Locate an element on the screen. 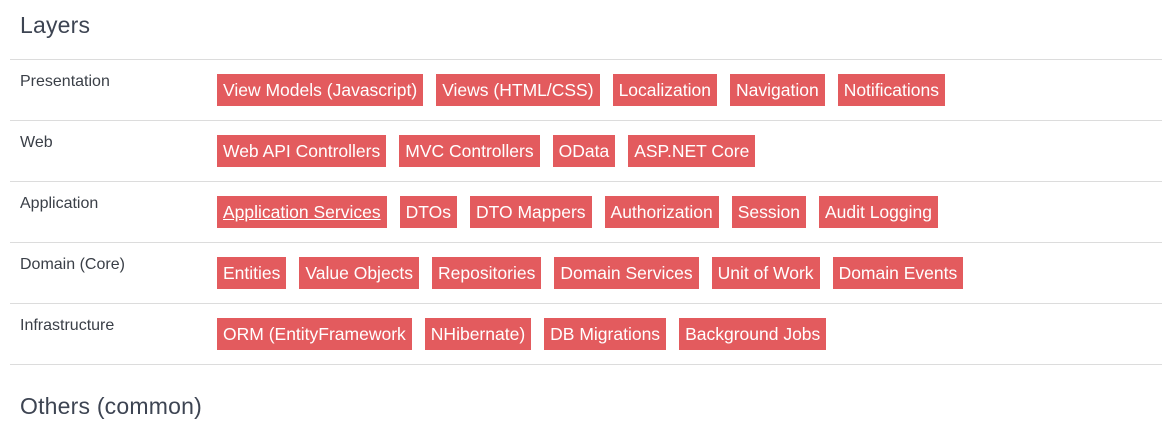 Image resolution: width=1162 pixels, height=440 pixels. tag-view-models: View Models (Javascript) is located at coordinates (320, 90).